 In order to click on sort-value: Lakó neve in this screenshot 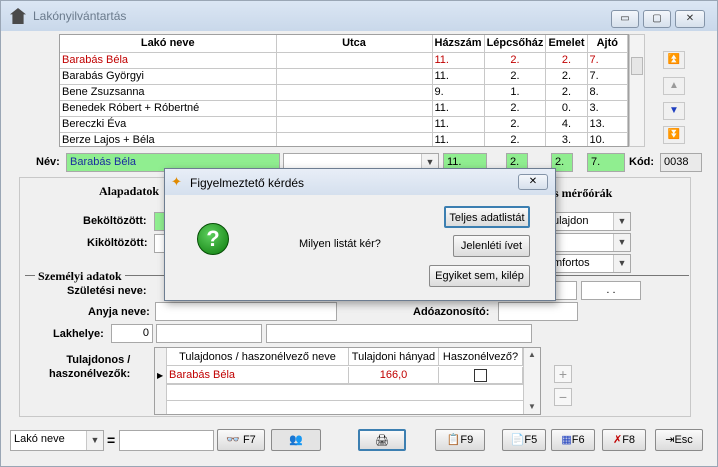, I will do `click(39, 439)`.